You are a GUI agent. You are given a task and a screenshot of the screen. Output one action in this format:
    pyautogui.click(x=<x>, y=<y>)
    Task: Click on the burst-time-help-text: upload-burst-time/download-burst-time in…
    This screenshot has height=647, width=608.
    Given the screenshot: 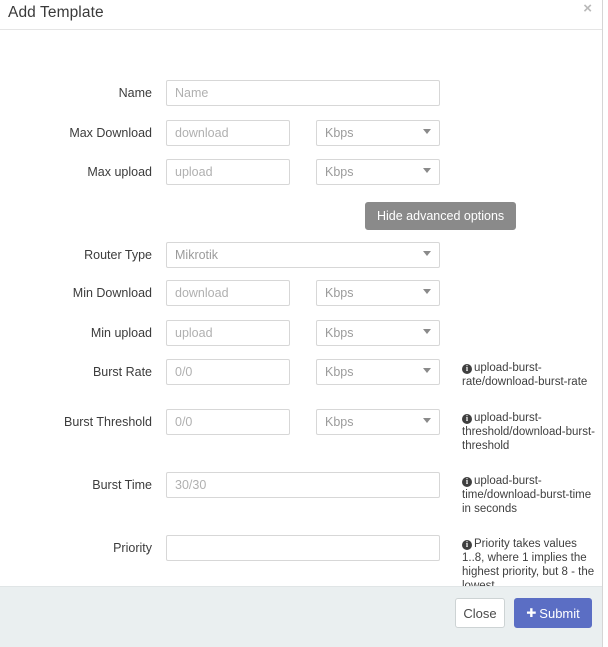 What is the action you would take?
    pyautogui.click(x=527, y=495)
    